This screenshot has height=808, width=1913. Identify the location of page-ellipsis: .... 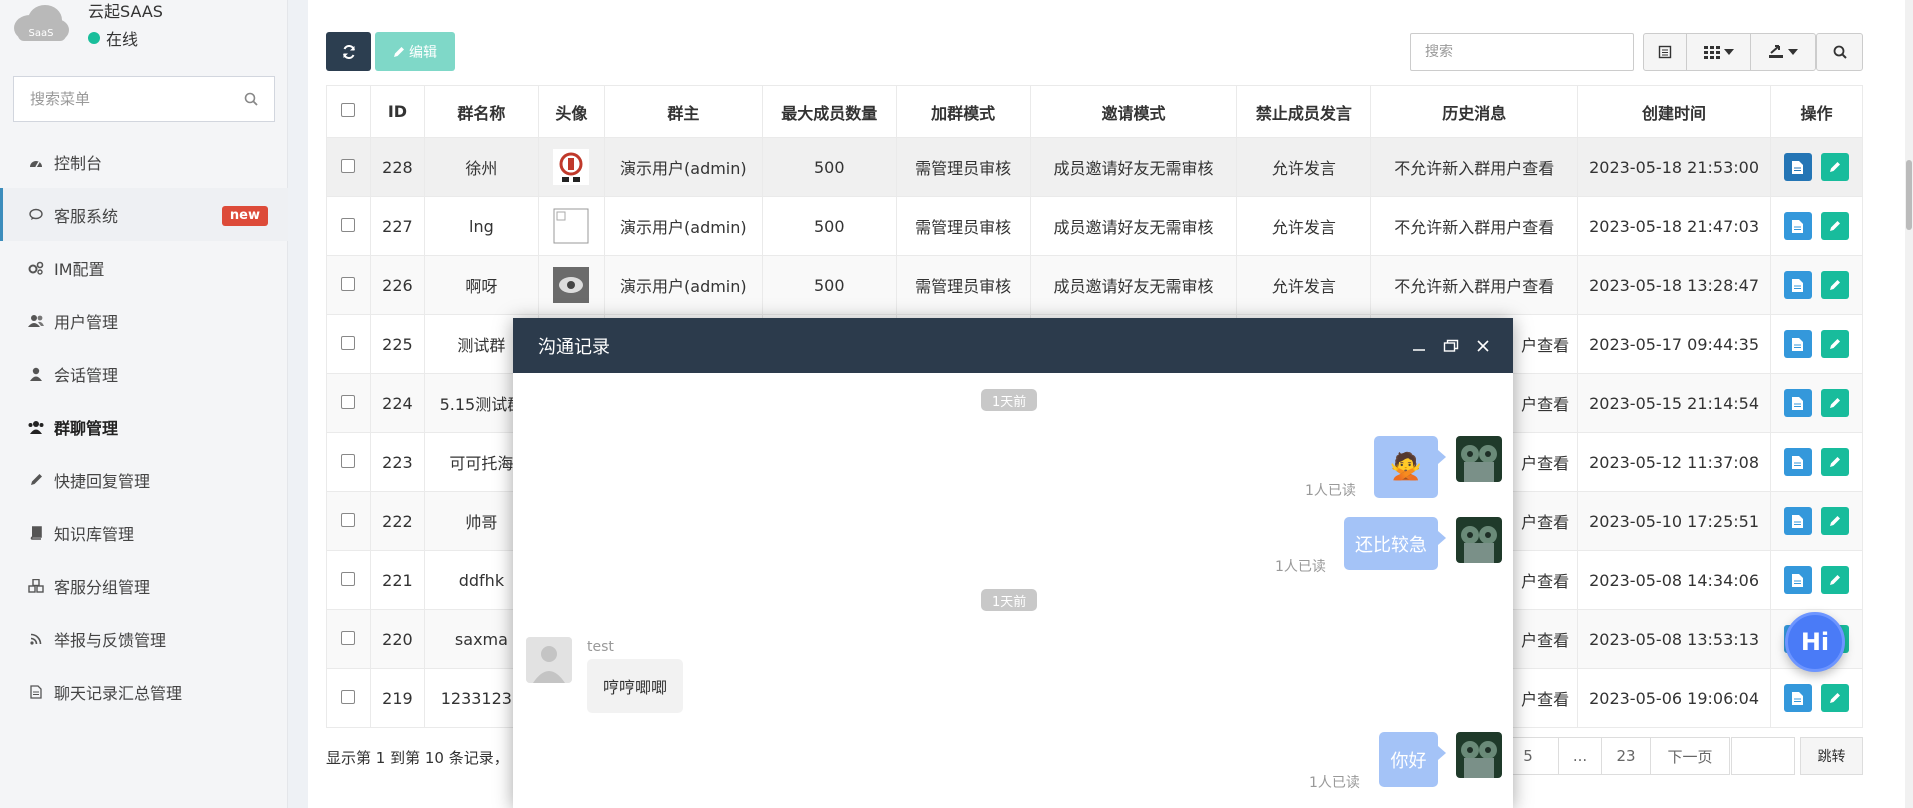
(1580, 756).